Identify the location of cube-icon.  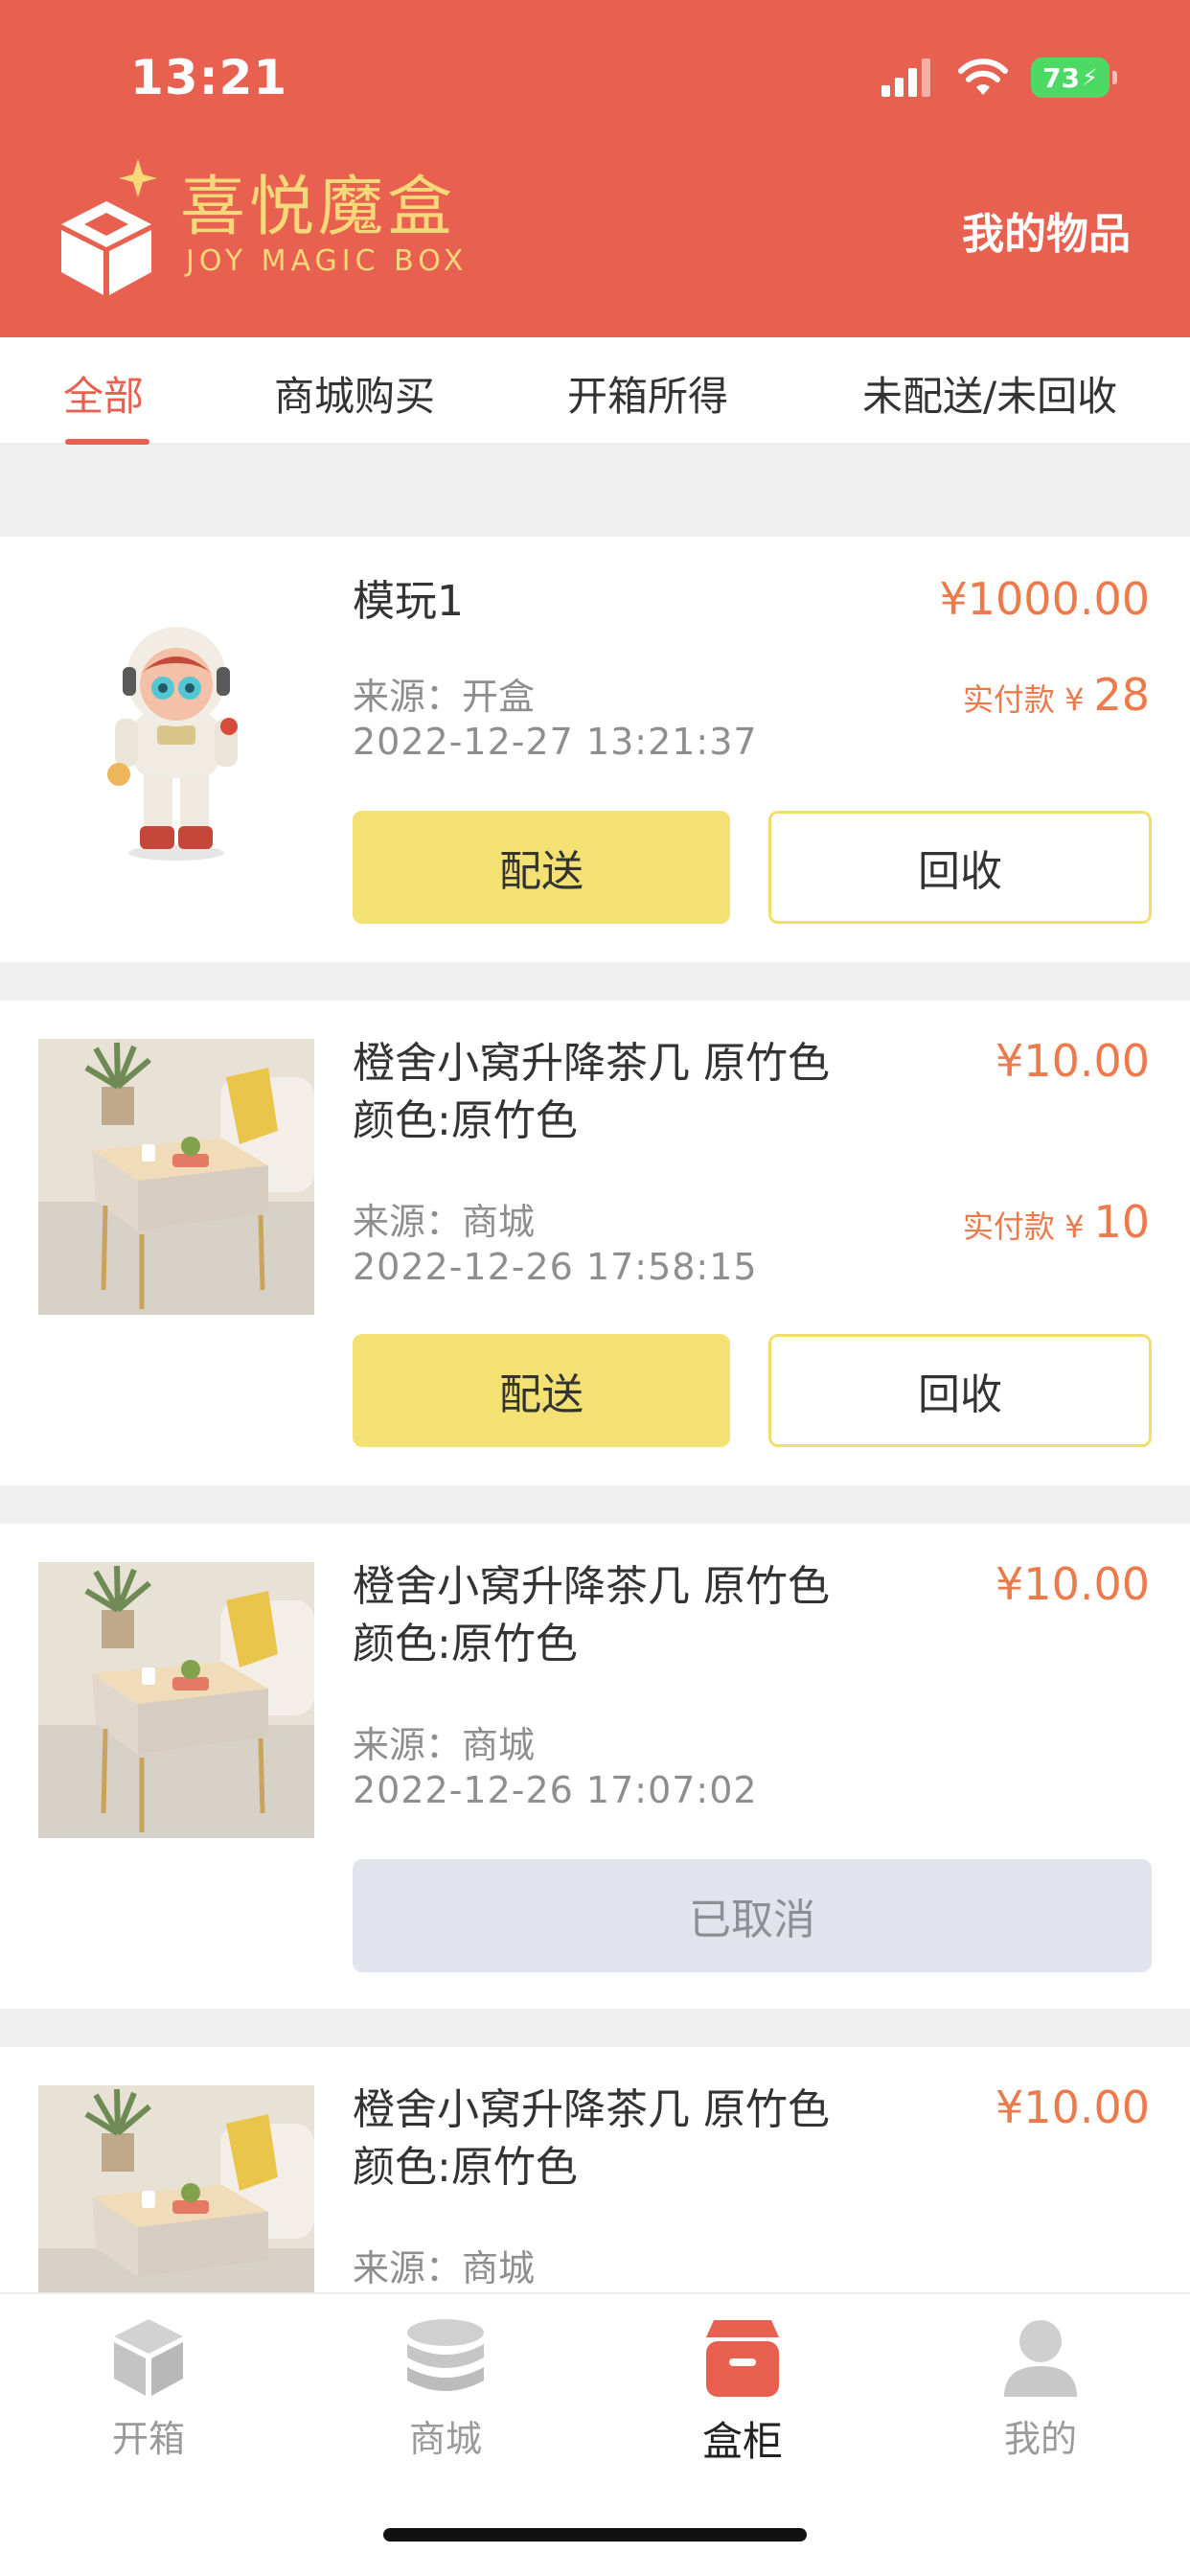
(148, 2358).